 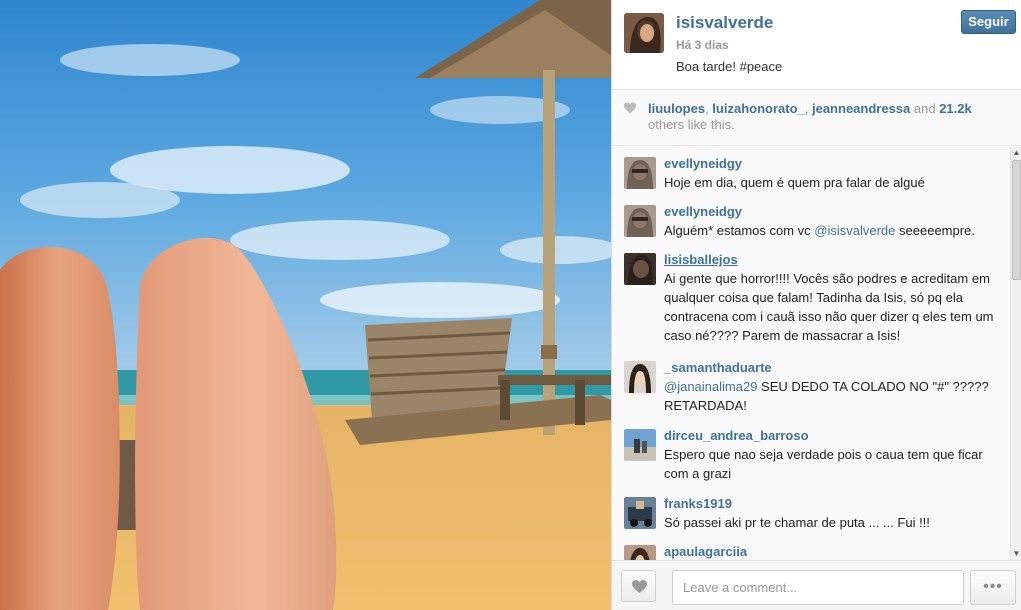 I want to click on comment-username: dirceu_andrea_barroso, so click(x=834, y=436).